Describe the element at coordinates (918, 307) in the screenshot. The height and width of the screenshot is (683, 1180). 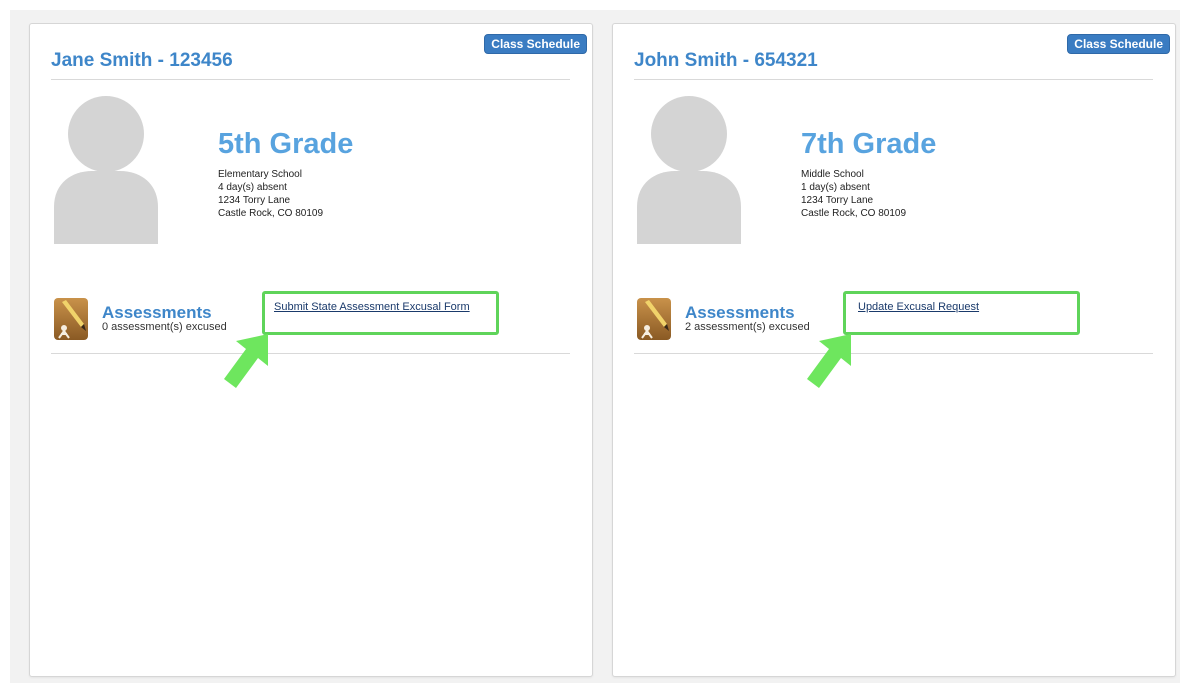
I see `update-excusal-request-link: Update Excusal Request` at that location.